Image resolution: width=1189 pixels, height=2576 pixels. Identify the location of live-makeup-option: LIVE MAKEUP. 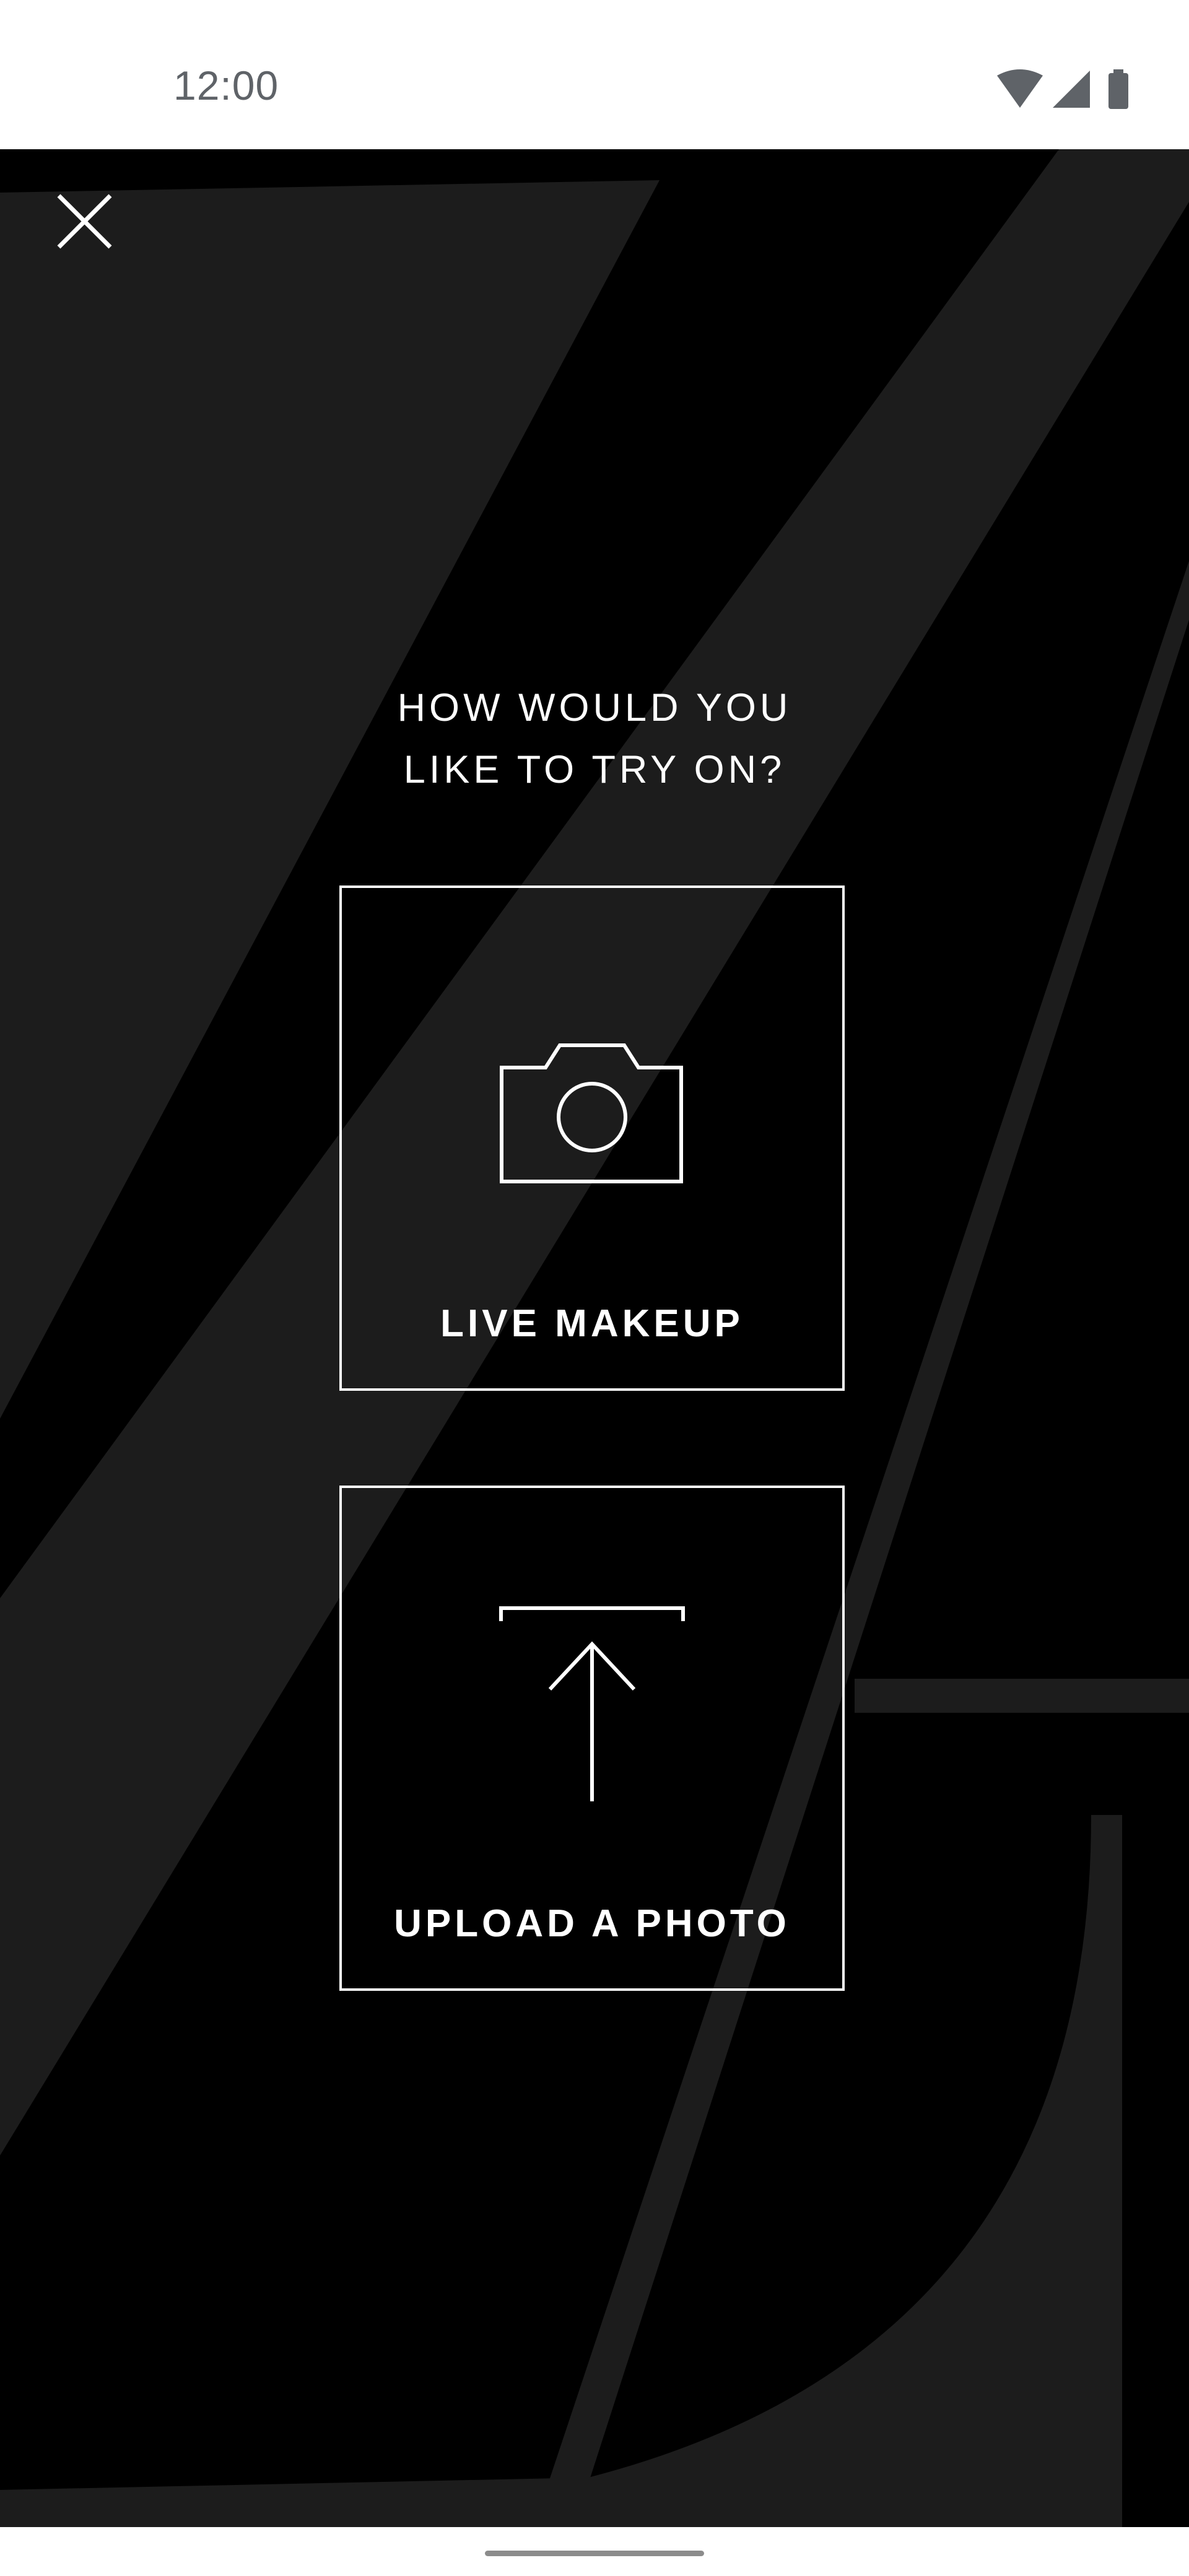
(592, 1138).